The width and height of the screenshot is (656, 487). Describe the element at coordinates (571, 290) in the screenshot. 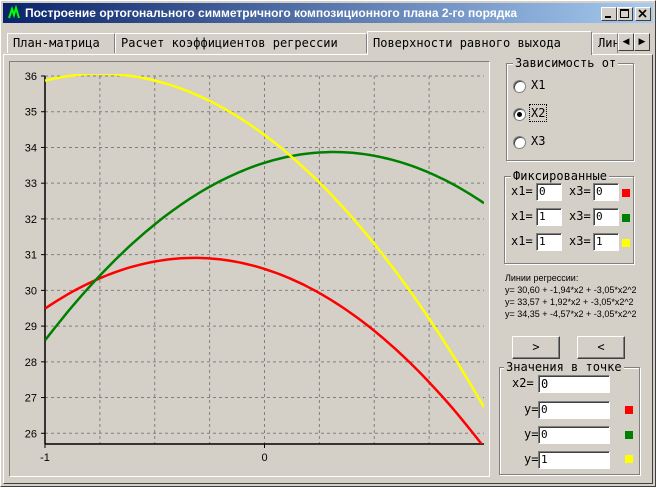

I see `regression-line-1: y= 30,60 + -1,94*x2 + -3,05*x2^2` at that location.